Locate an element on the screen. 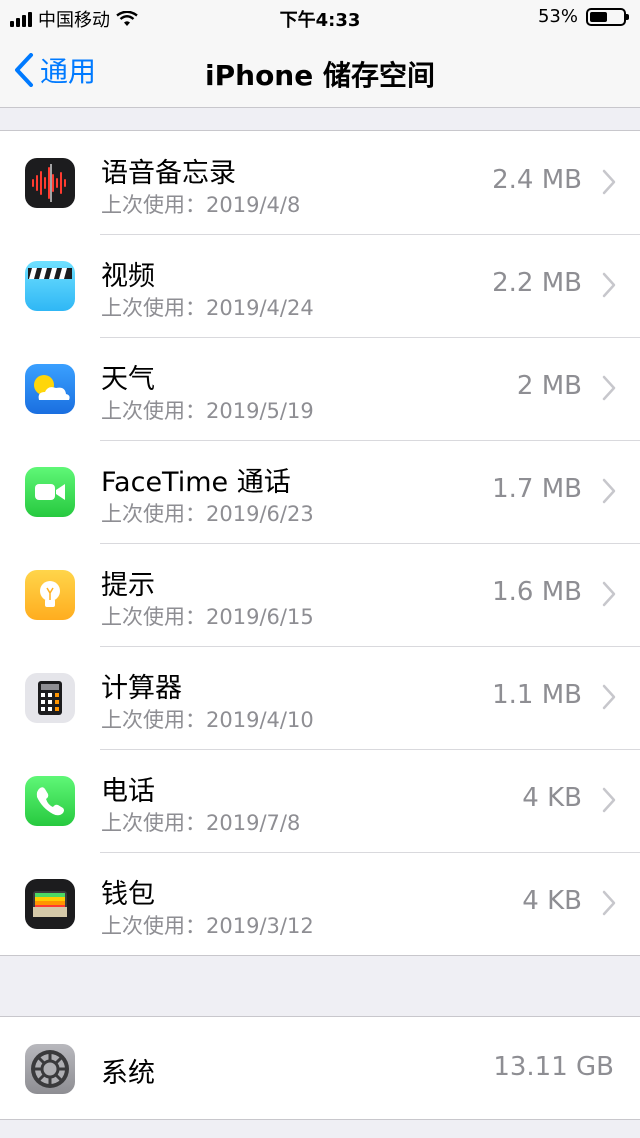 The image size is (640, 1138). tips-icon is located at coordinates (50, 595).